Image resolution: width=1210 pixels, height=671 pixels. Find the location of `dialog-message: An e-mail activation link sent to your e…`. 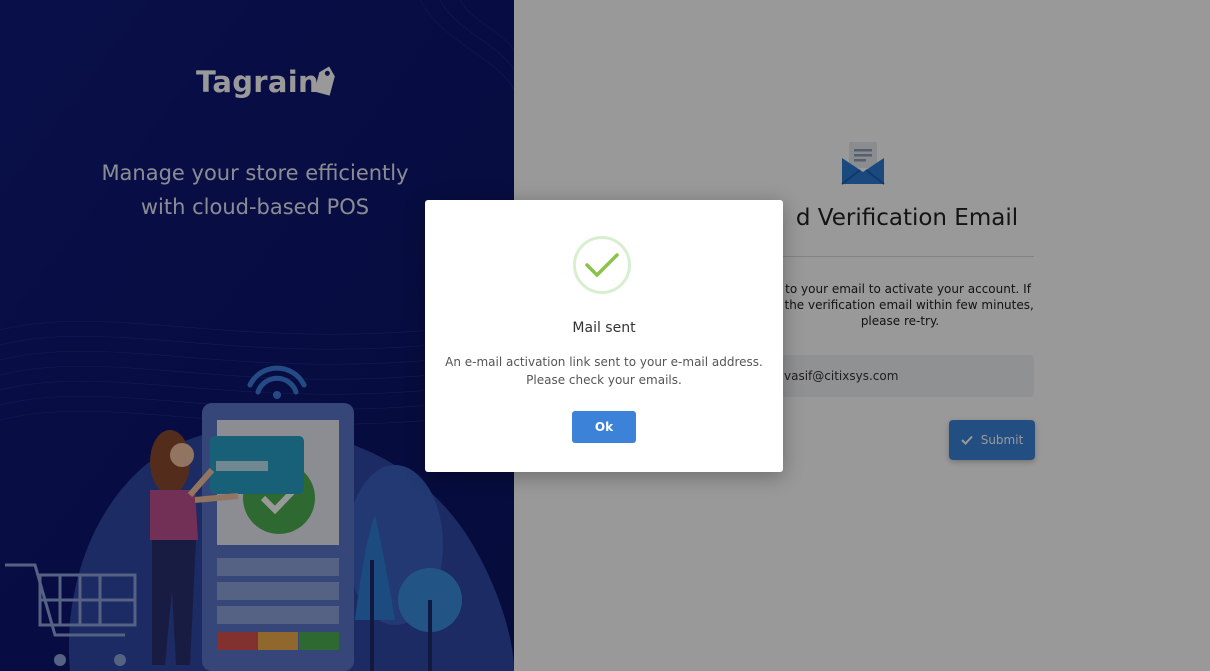

dialog-message: An e-mail activation link sent to your e… is located at coordinates (604, 371).